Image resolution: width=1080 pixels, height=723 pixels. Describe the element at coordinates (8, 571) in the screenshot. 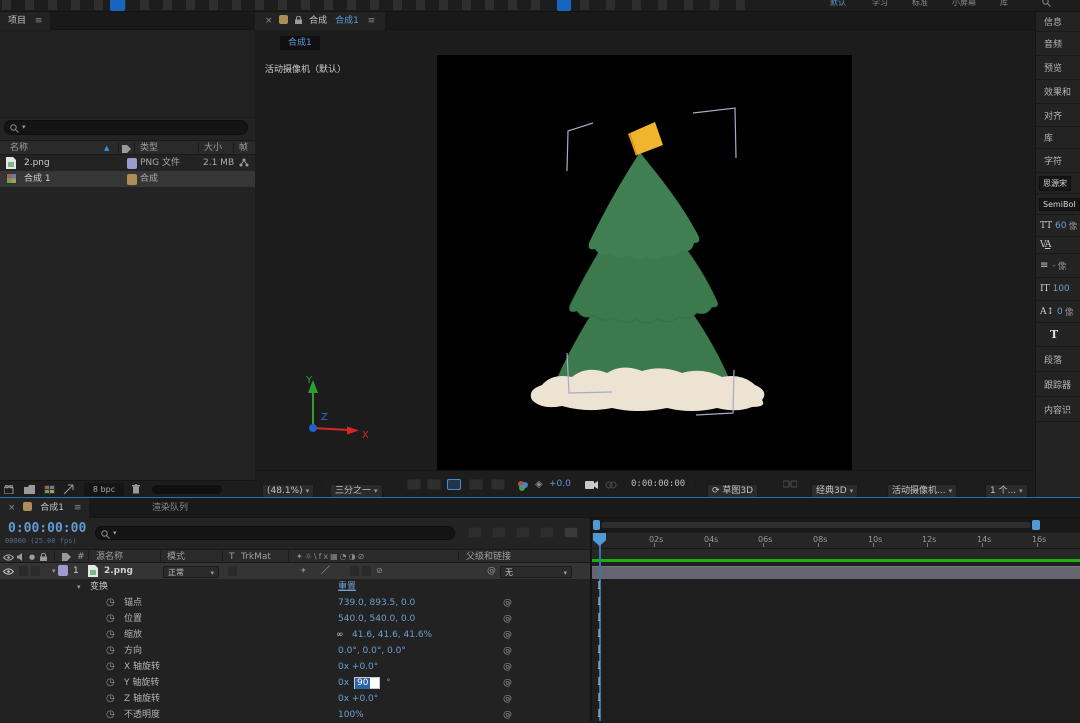

I see `layer-visibility-eye-icon` at that location.